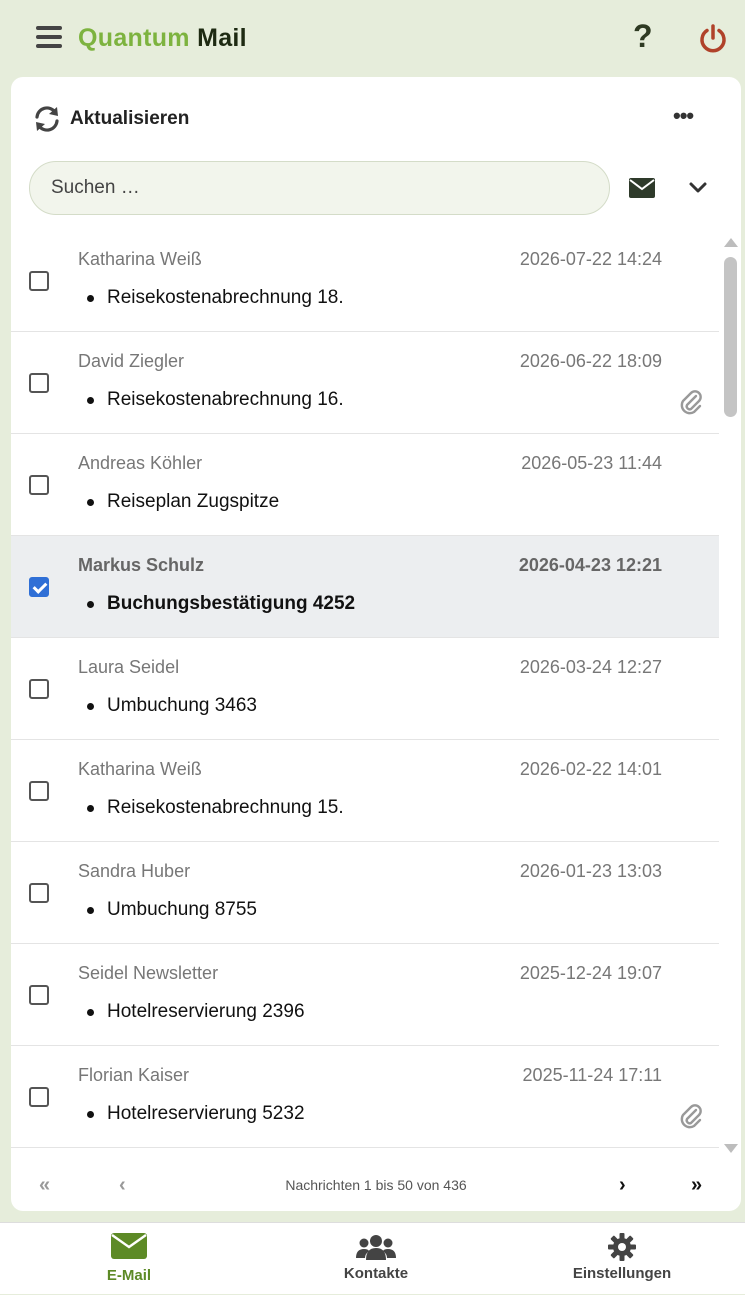 The image size is (745, 1295). I want to click on message-sender: David Ziegler, so click(131, 361).